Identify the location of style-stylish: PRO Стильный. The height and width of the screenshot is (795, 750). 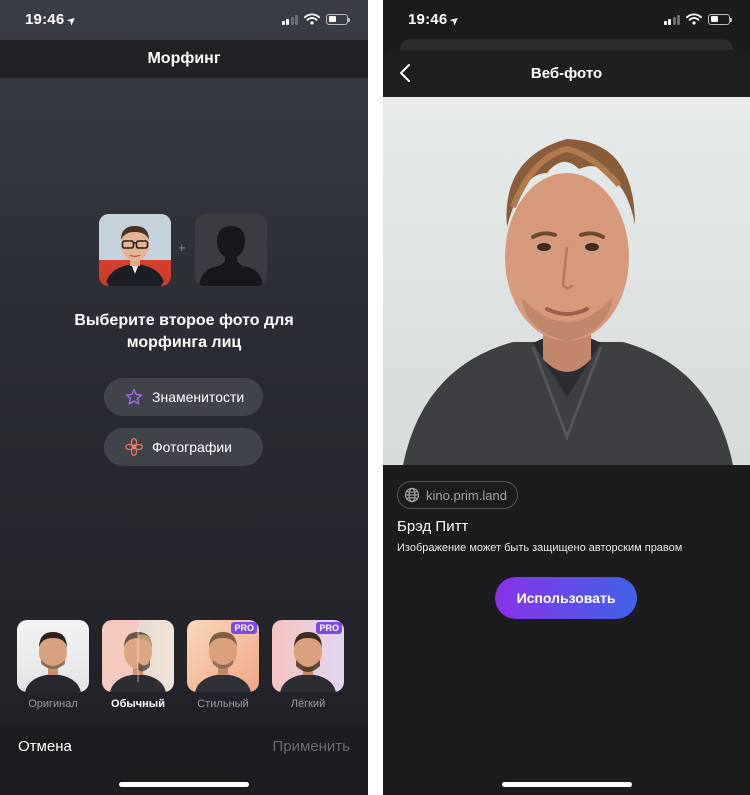
(223, 665).